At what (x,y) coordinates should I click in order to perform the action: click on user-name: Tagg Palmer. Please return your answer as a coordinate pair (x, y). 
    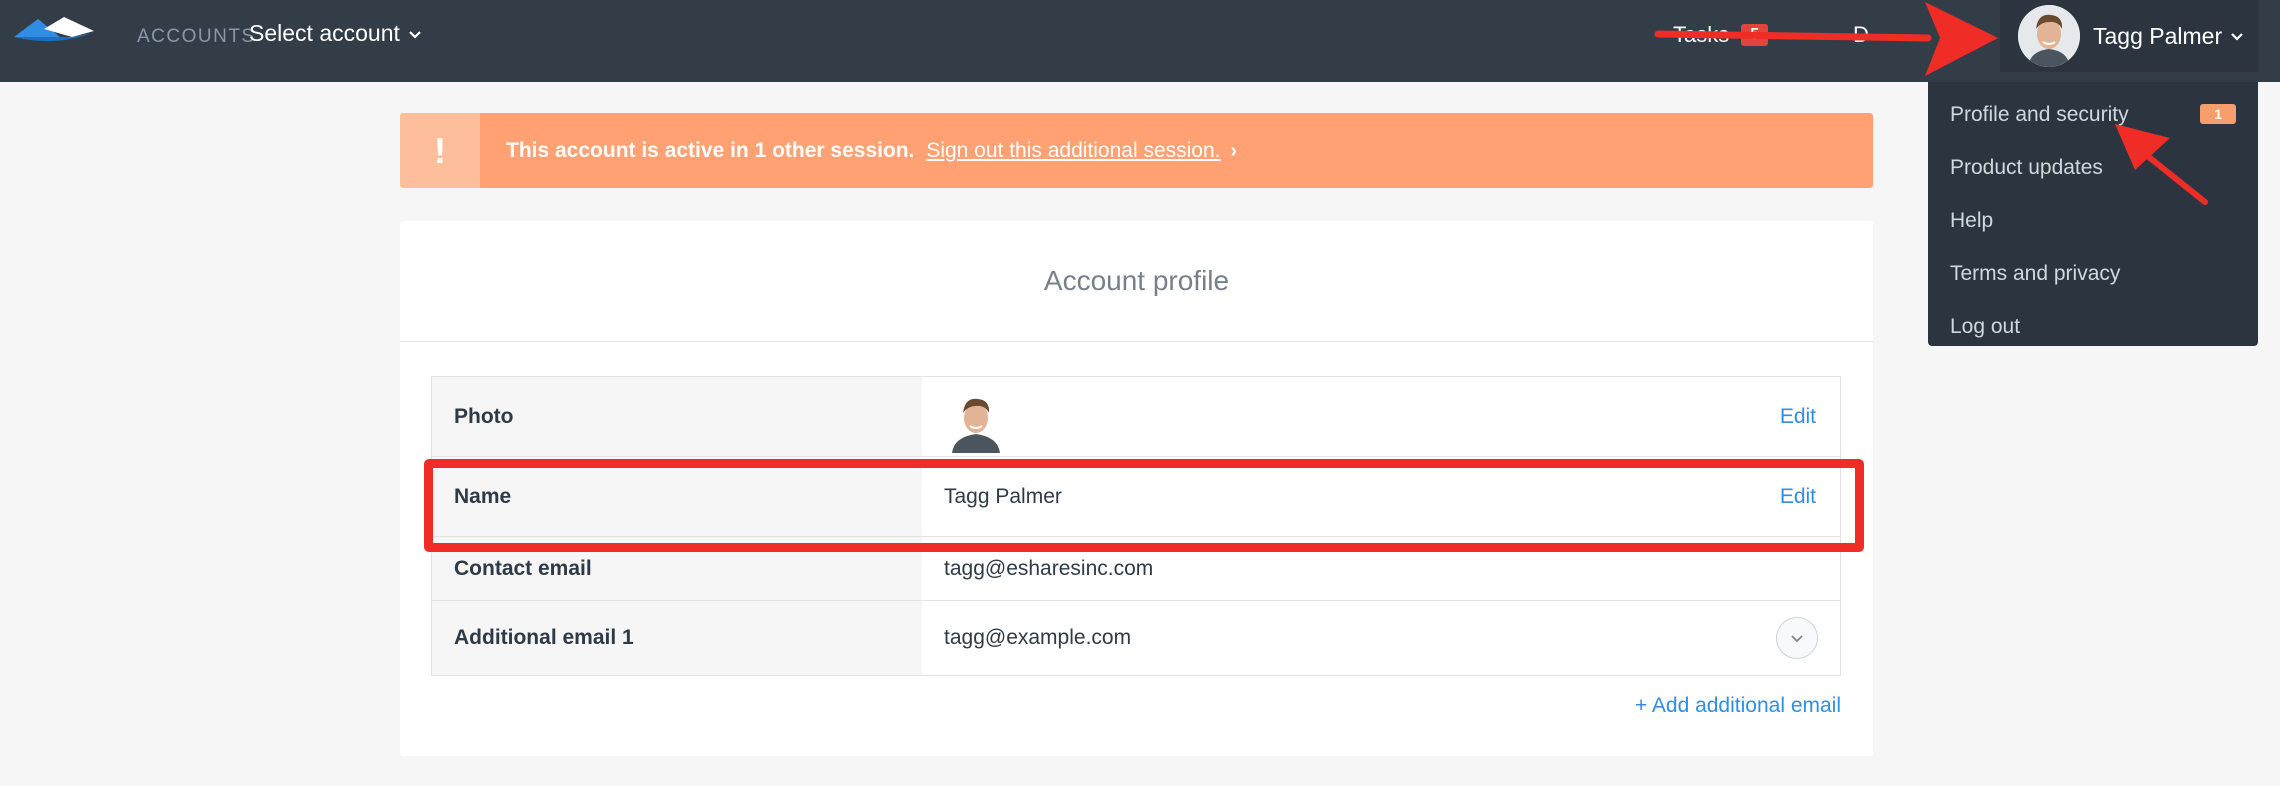
    Looking at the image, I should click on (2168, 36).